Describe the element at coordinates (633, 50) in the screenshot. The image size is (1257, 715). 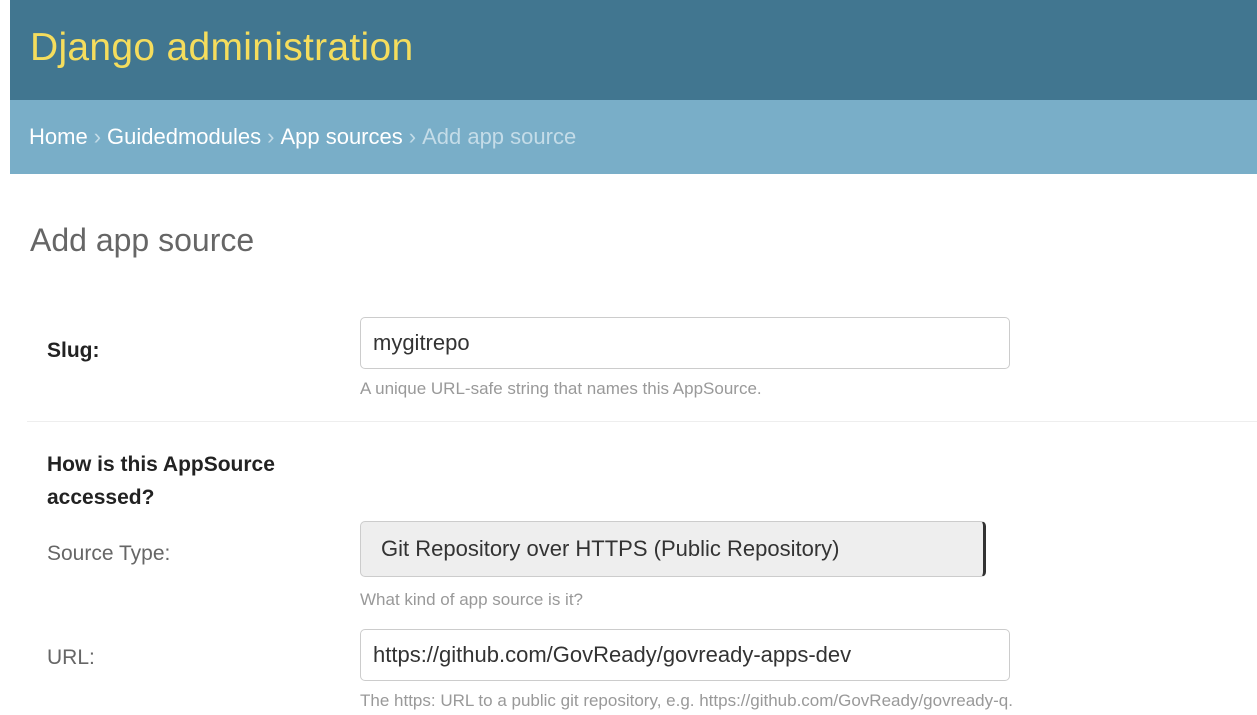
I see `header-bar: Django administration` at that location.